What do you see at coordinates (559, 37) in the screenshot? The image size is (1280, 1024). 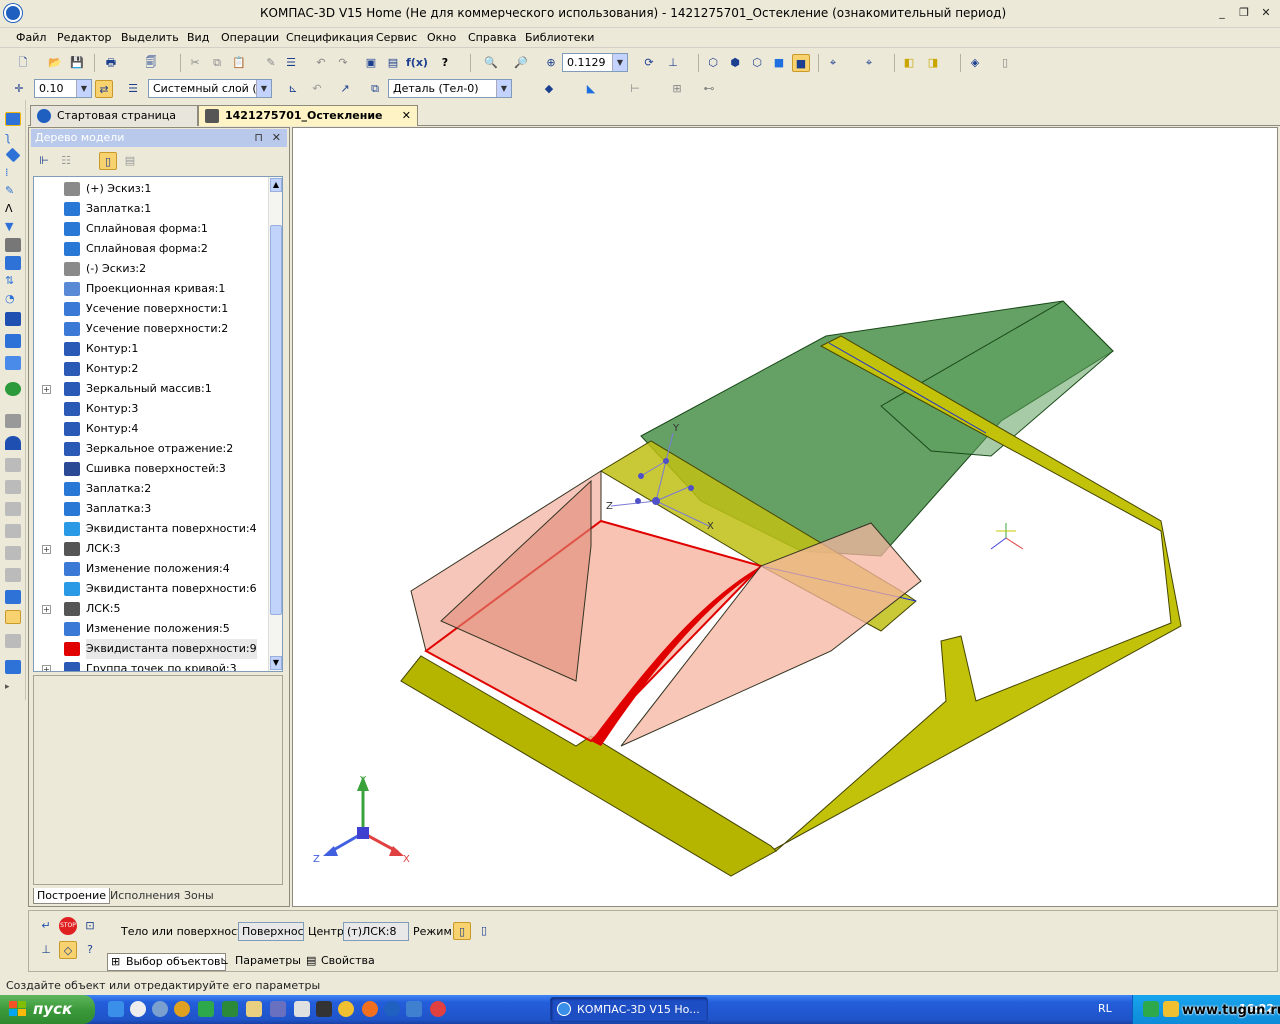 I see `menu-libraries: Библиотеки` at bounding box center [559, 37].